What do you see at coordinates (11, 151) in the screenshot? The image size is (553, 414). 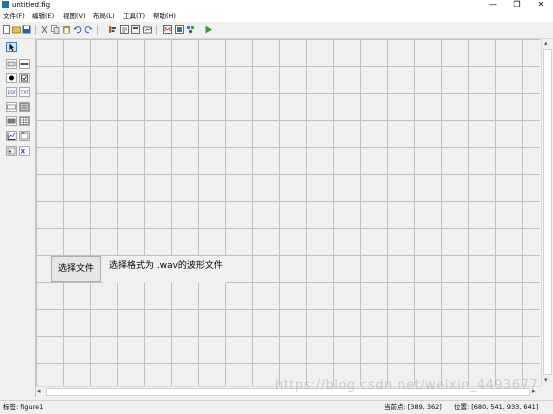 I see `button-group-tool-icon` at bounding box center [11, 151].